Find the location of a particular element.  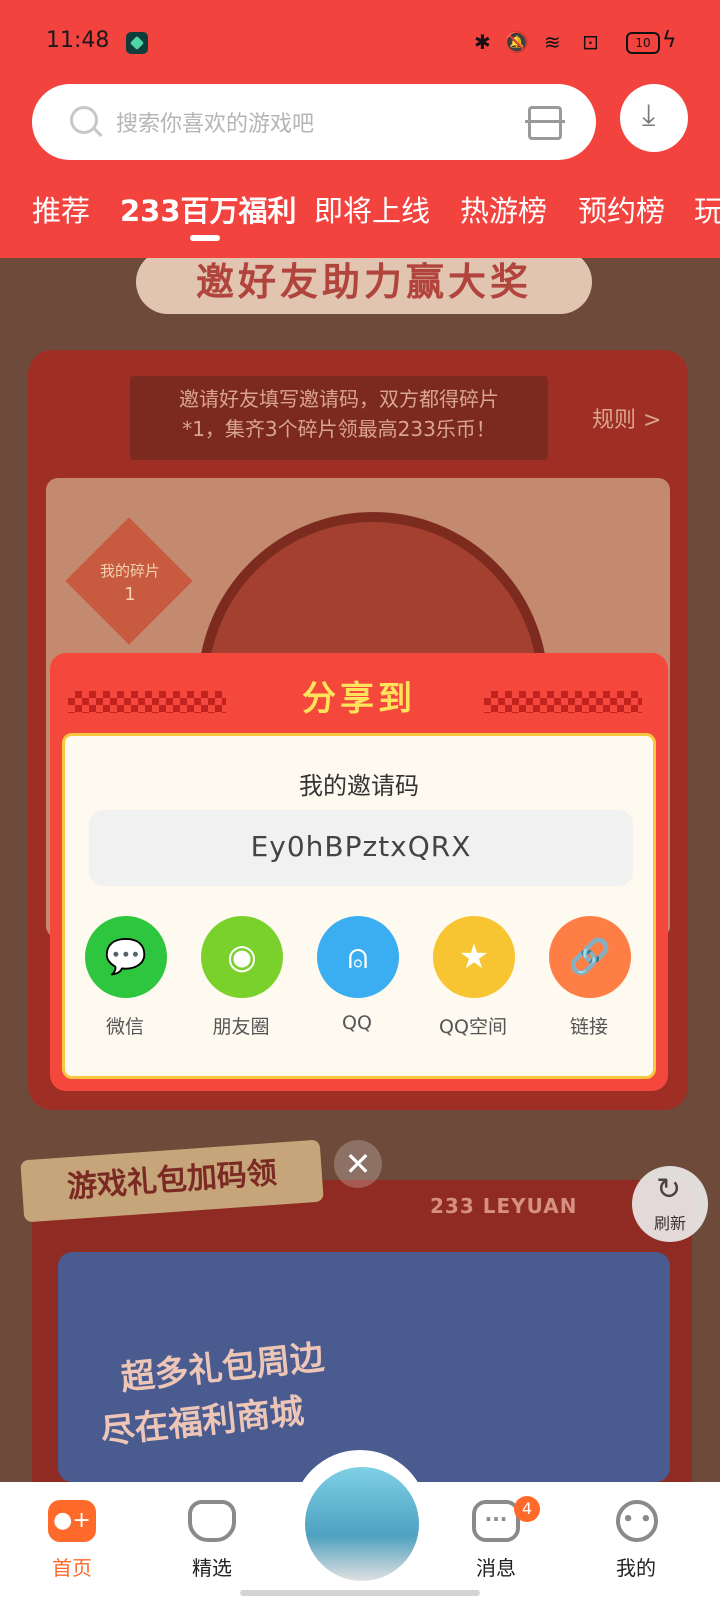

share-qq-button: ⍝ QQ is located at coordinates (357, 986).